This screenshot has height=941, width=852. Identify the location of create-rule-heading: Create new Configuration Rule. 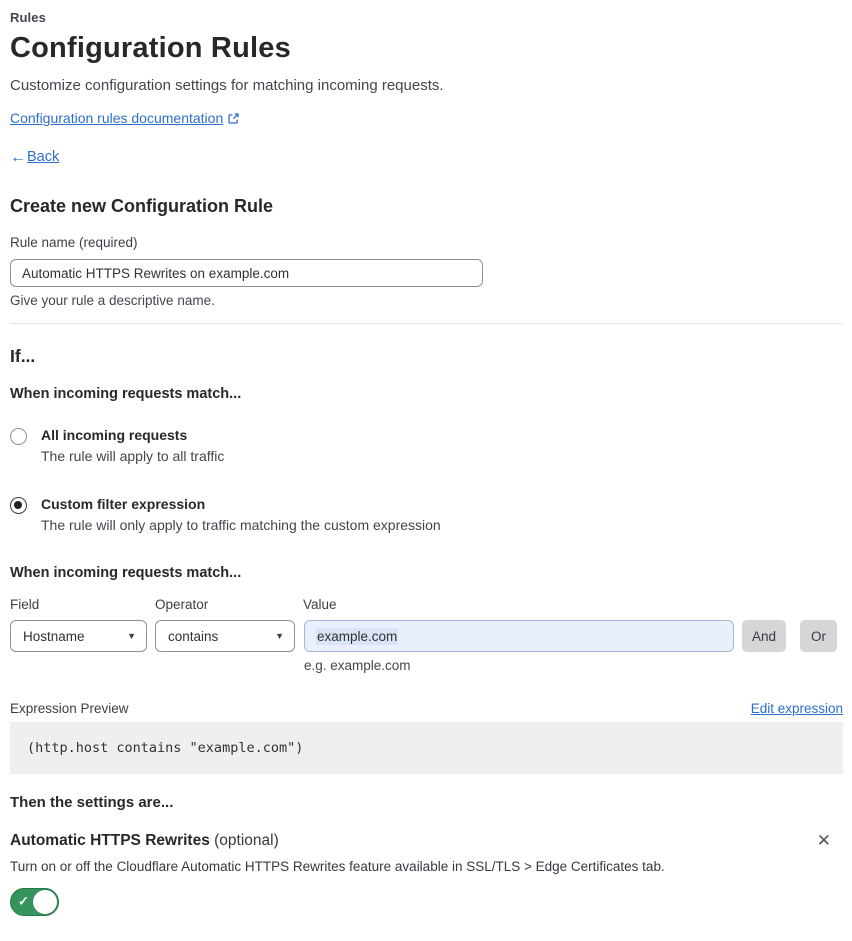
(142, 206).